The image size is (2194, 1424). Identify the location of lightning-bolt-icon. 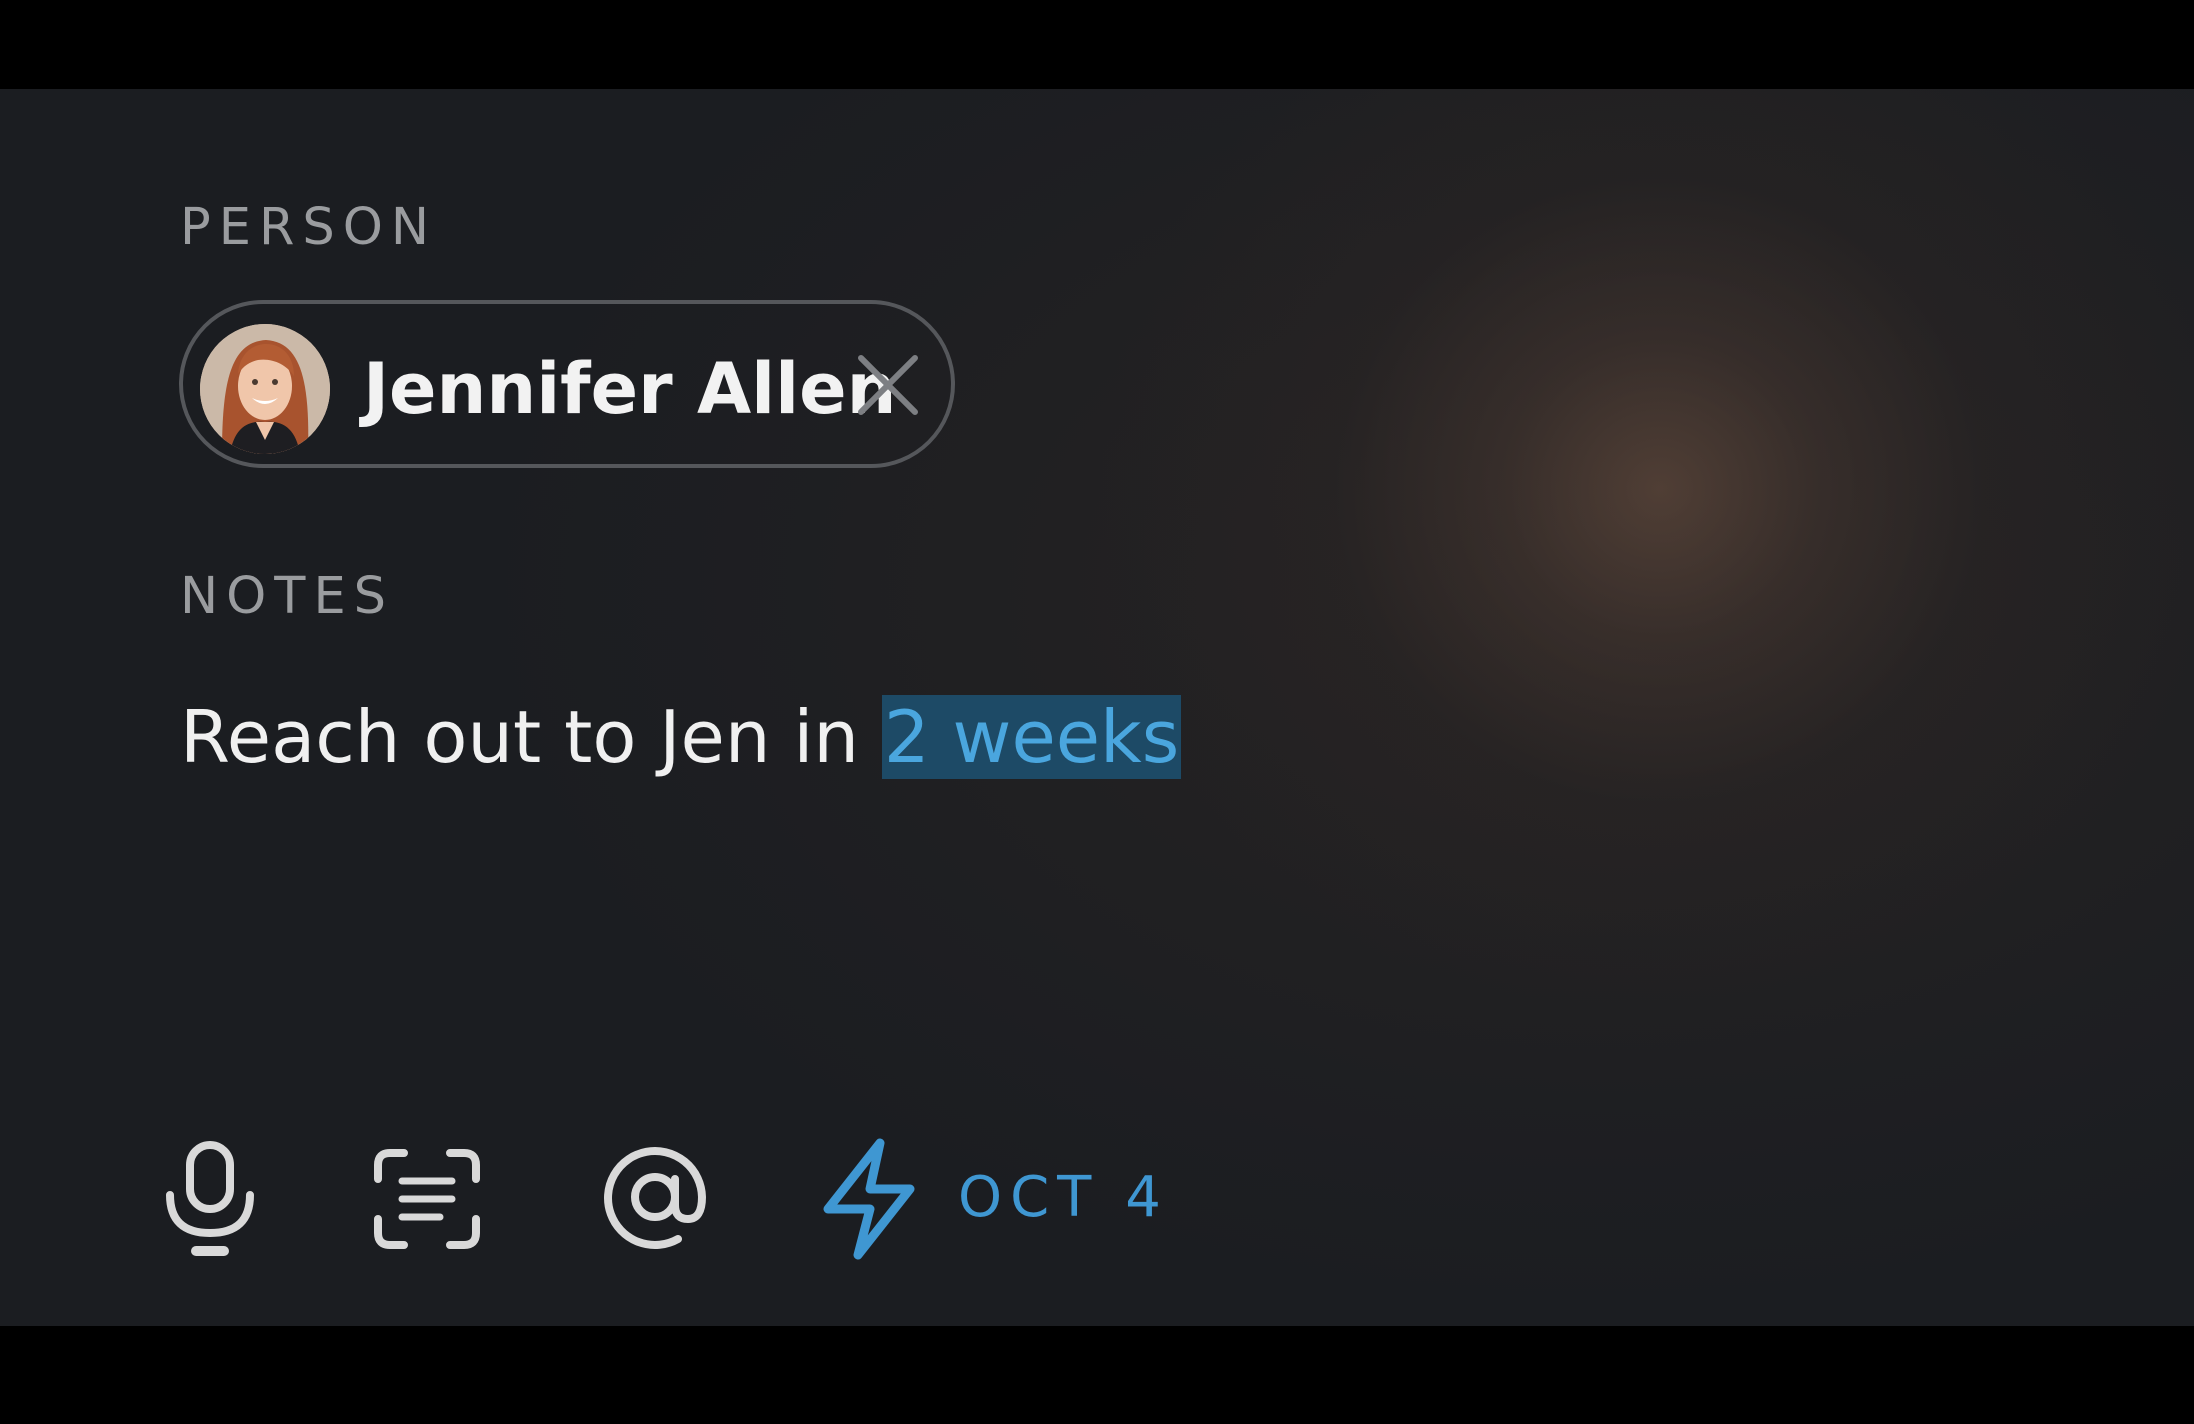
(869, 1199).